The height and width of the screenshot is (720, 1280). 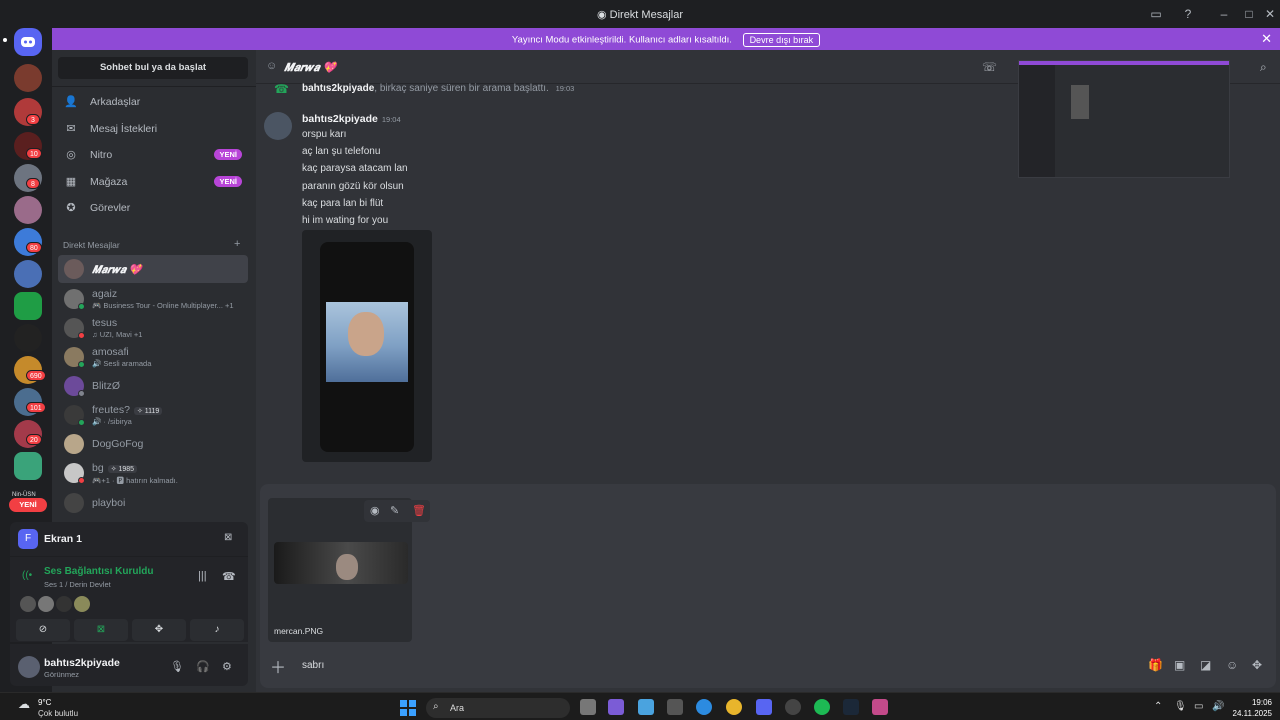 What do you see at coordinates (44, 702) in the screenshot?
I see `weather-temp: 9°C` at bounding box center [44, 702].